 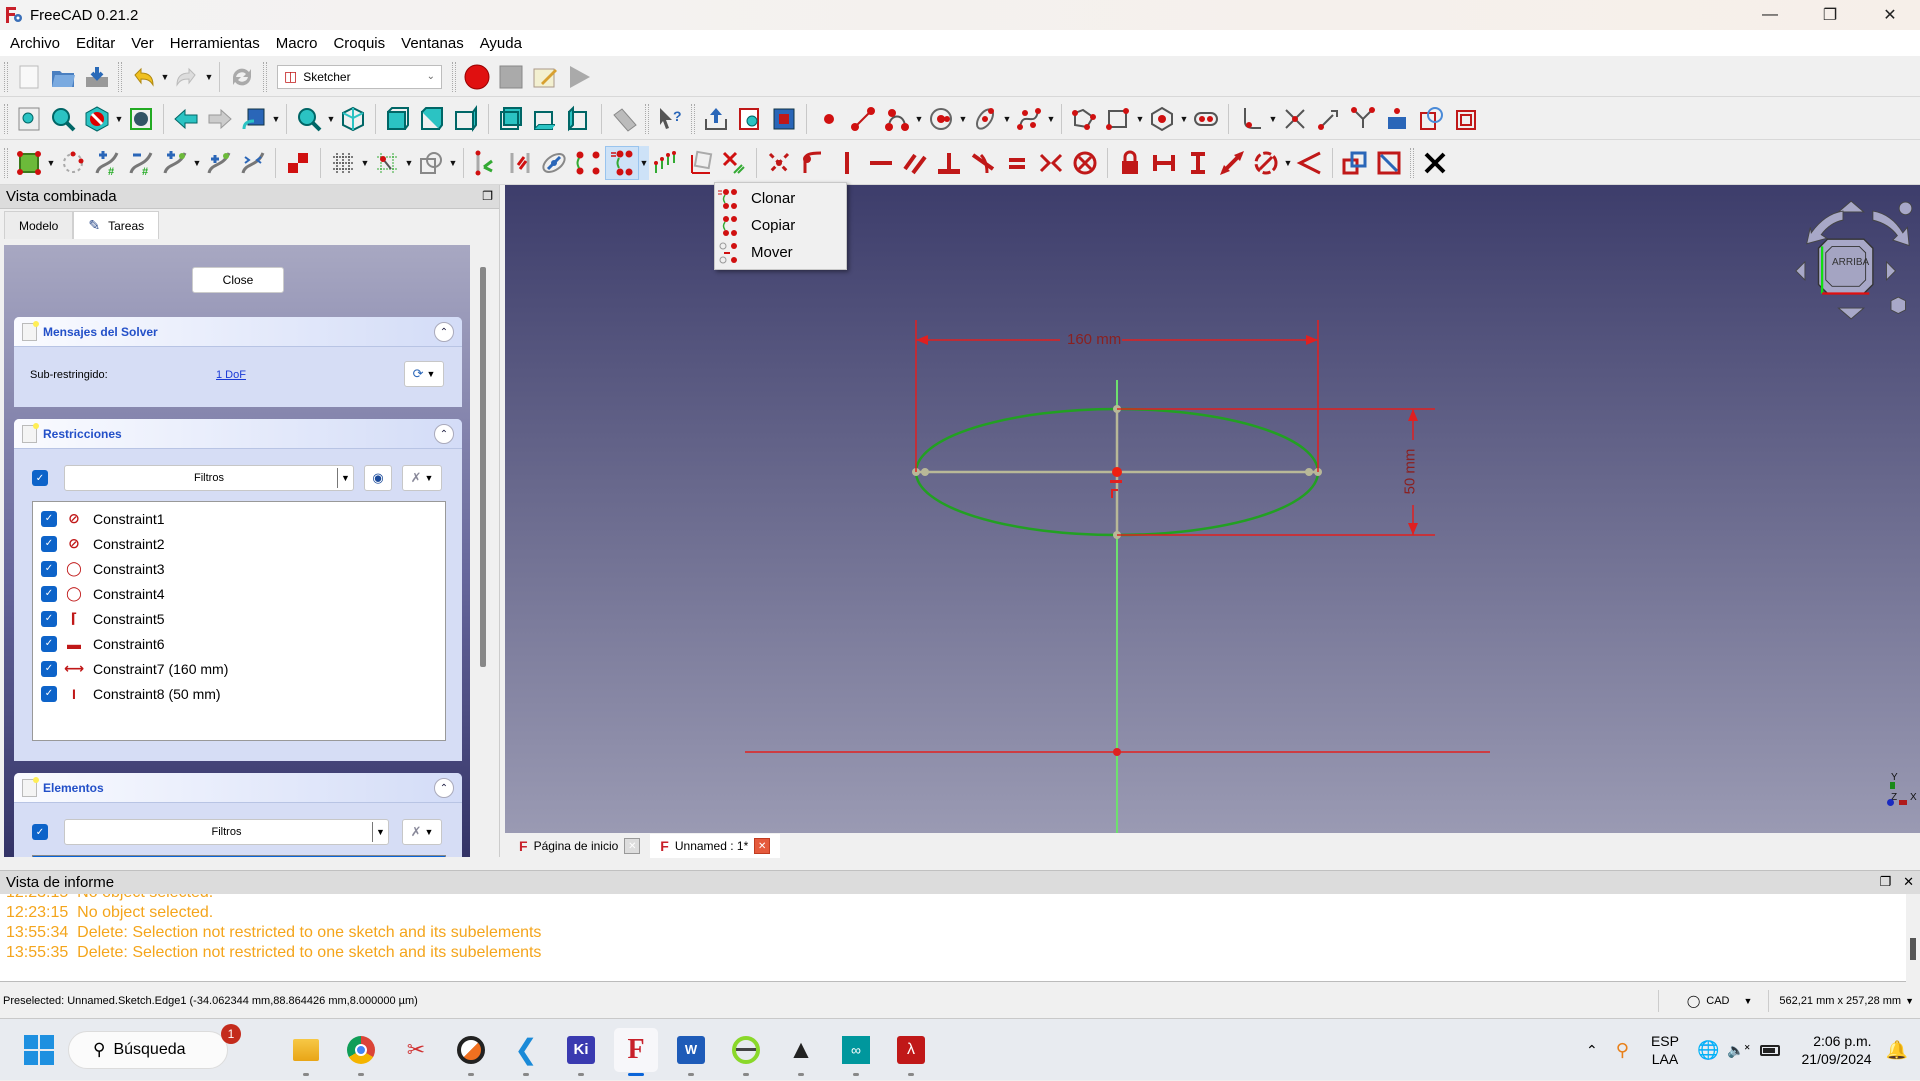 What do you see at coordinates (63, 119) in the screenshot?
I see `fit-selection-icon` at bounding box center [63, 119].